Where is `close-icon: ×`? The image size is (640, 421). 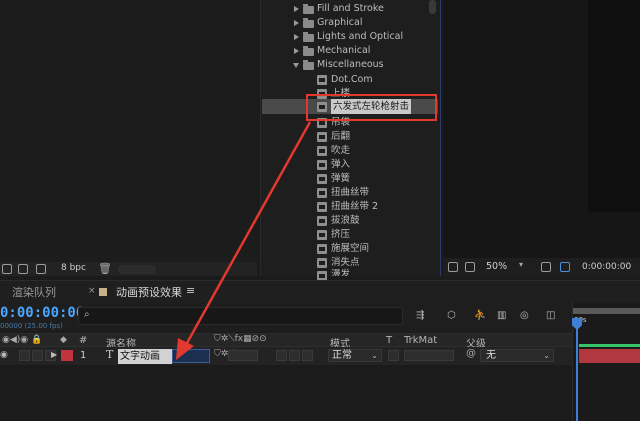 close-icon: × is located at coordinates (92, 291).